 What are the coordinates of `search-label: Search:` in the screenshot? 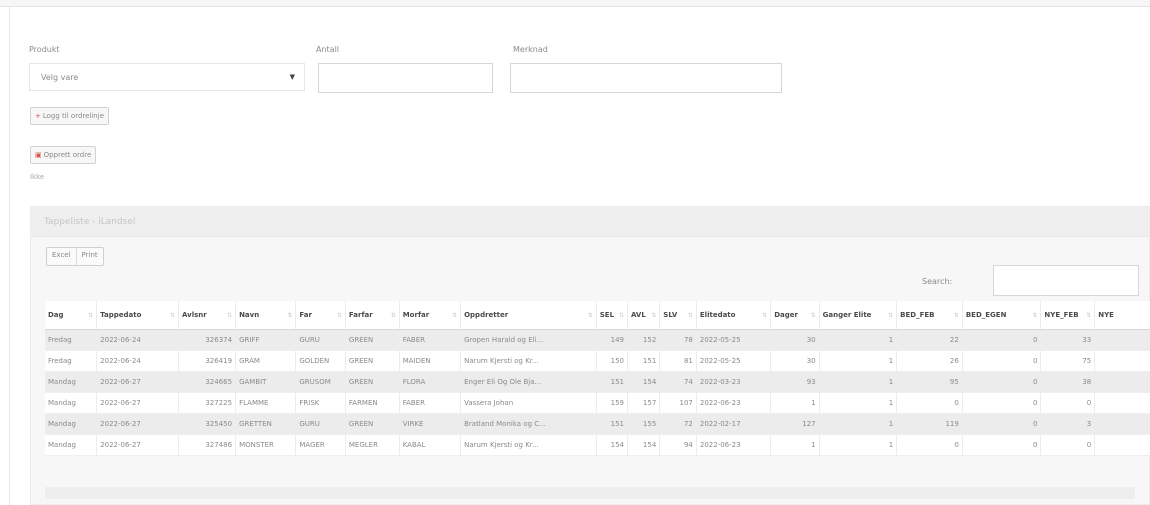 It's located at (937, 281).